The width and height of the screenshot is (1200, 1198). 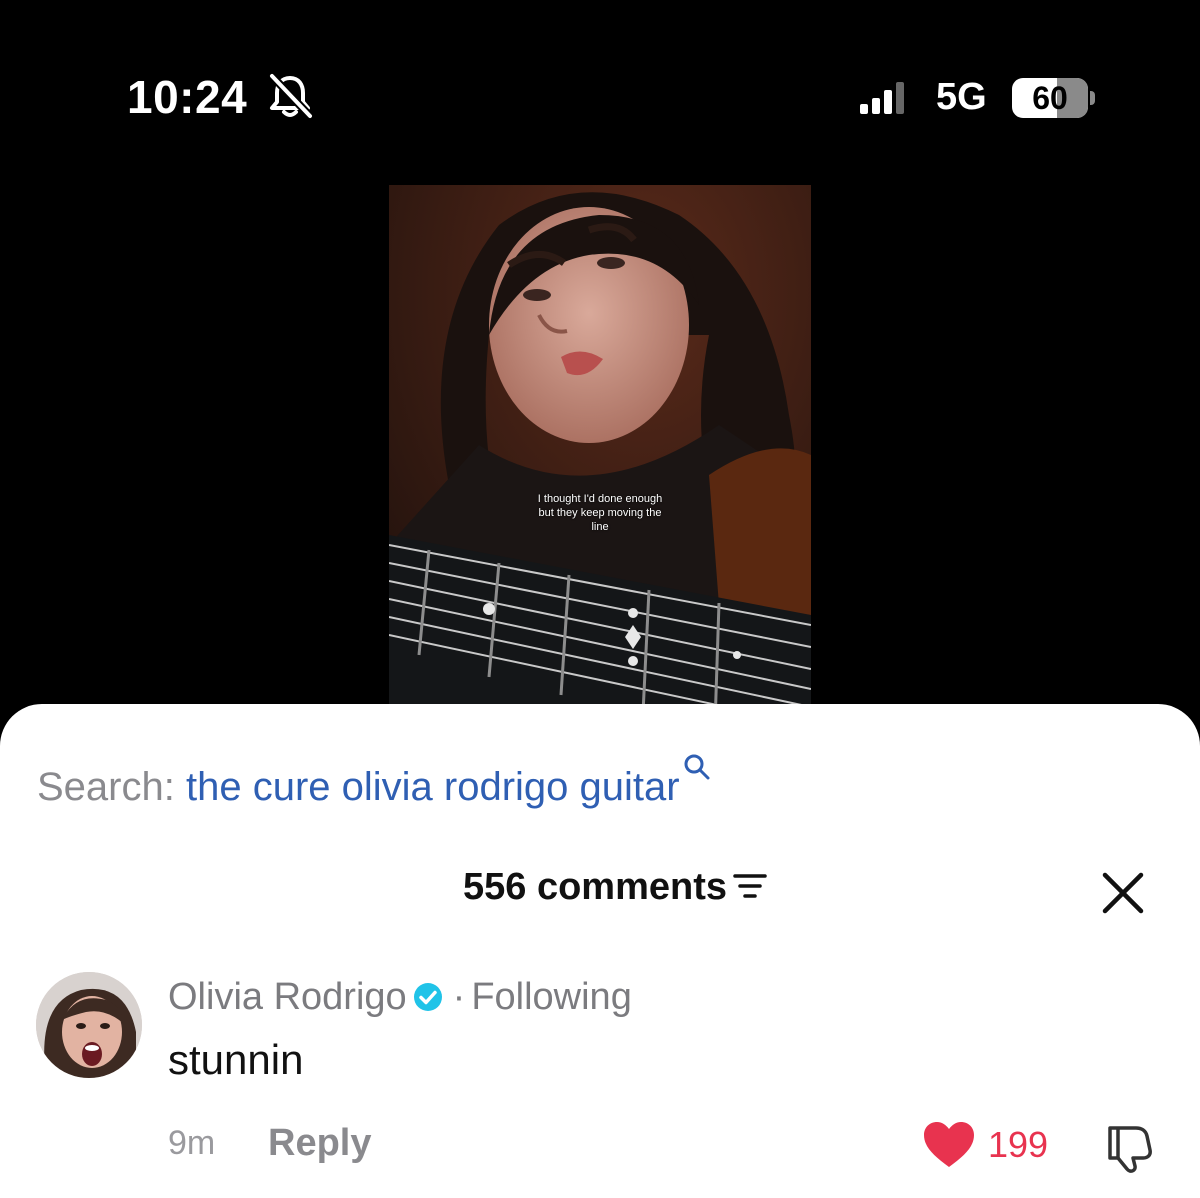 I want to click on search-suggestion: Search: the cure olivia rodrigo guitar, so click(x=374, y=782).